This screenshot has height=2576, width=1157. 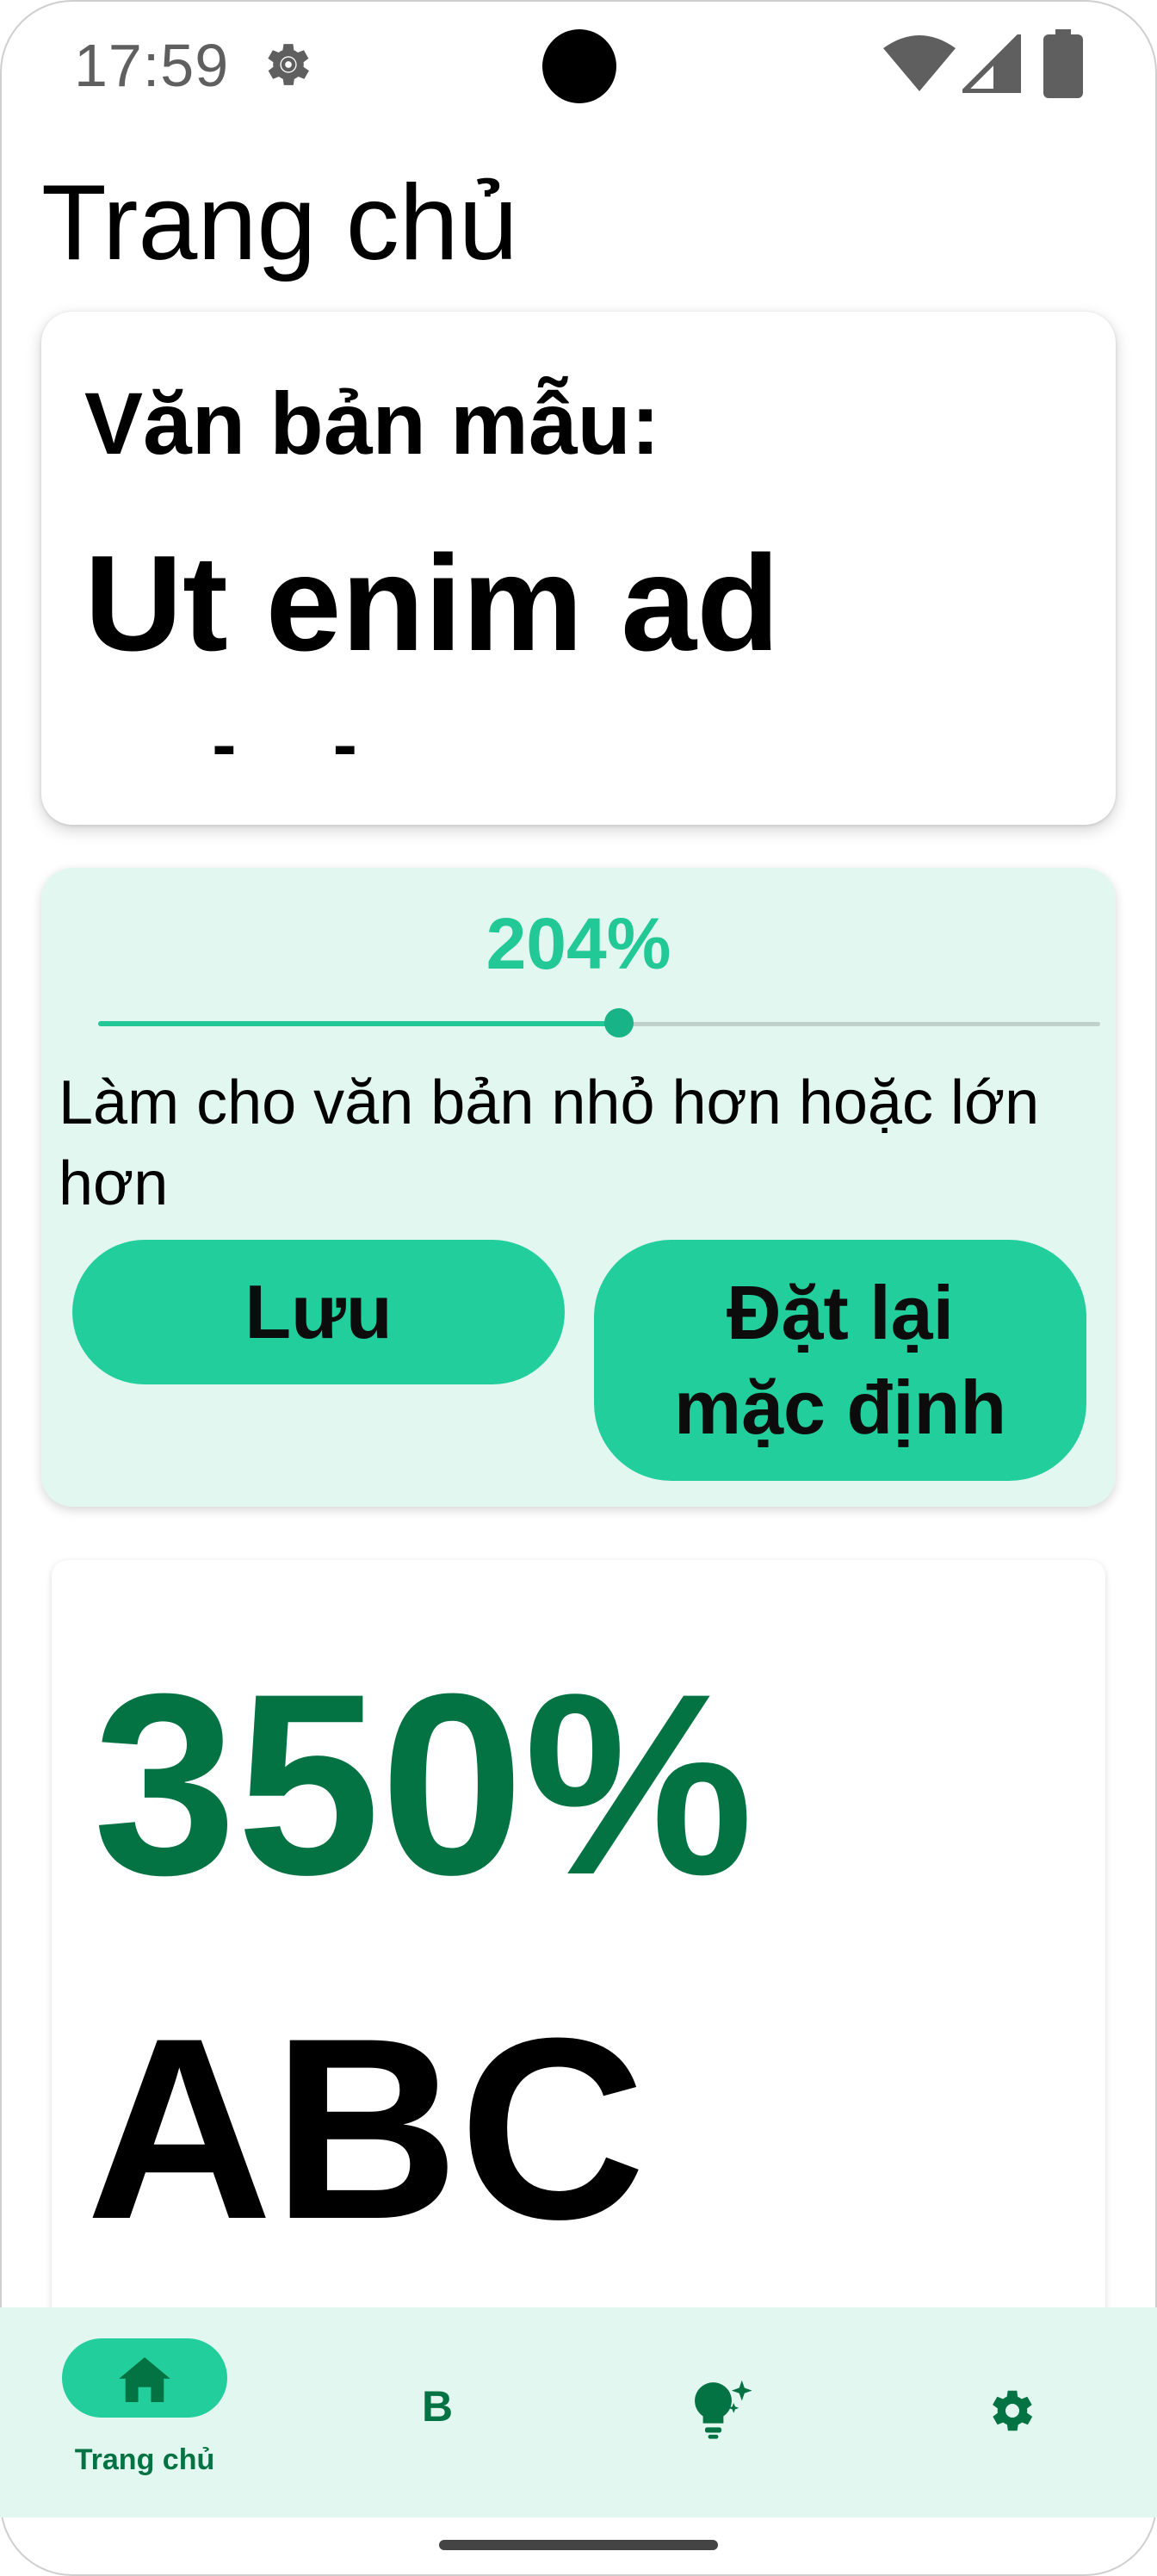 What do you see at coordinates (319, 1312) in the screenshot?
I see `save-button: Lưu` at bounding box center [319, 1312].